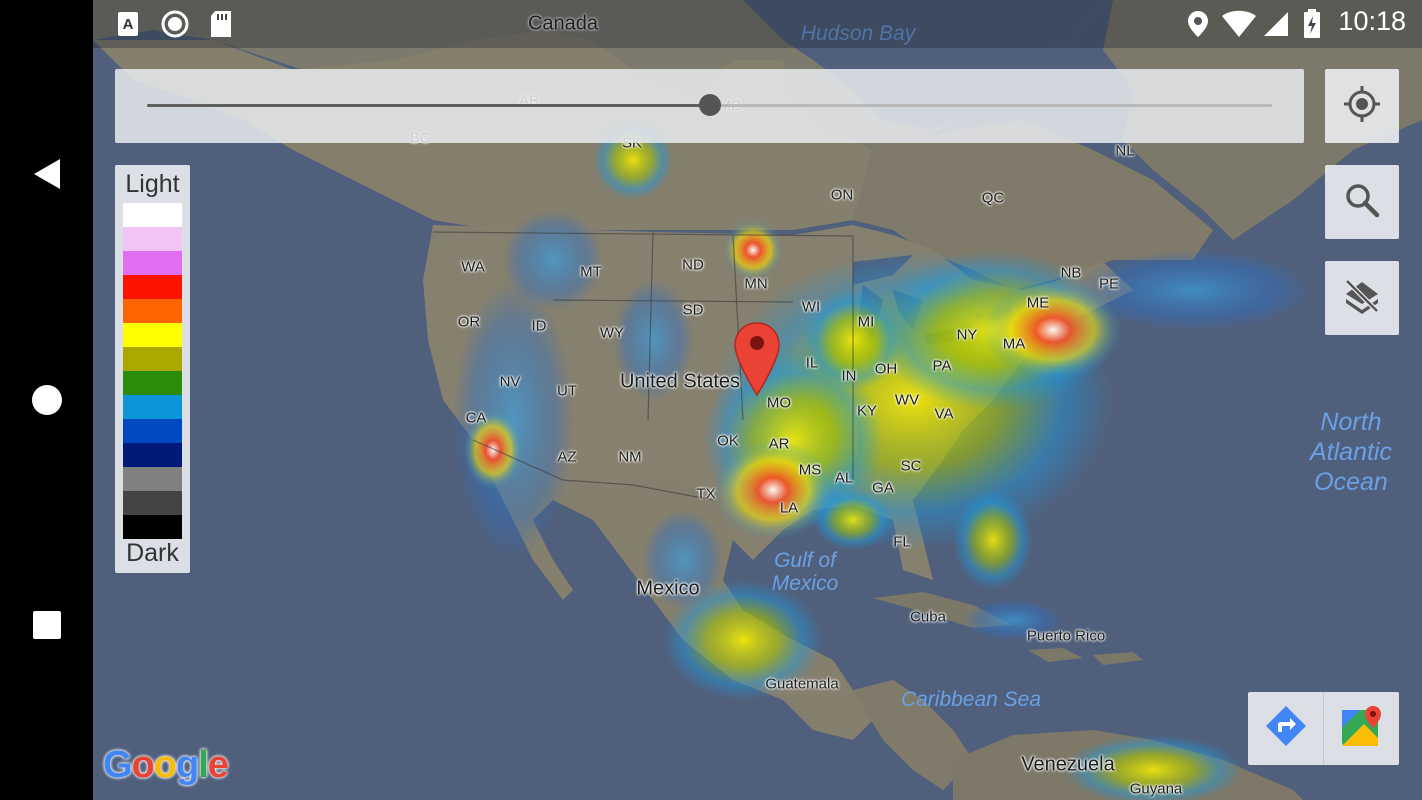 The image size is (1422, 800). I want to click on ocean-label-line: Ocean, so click(1351, 482).